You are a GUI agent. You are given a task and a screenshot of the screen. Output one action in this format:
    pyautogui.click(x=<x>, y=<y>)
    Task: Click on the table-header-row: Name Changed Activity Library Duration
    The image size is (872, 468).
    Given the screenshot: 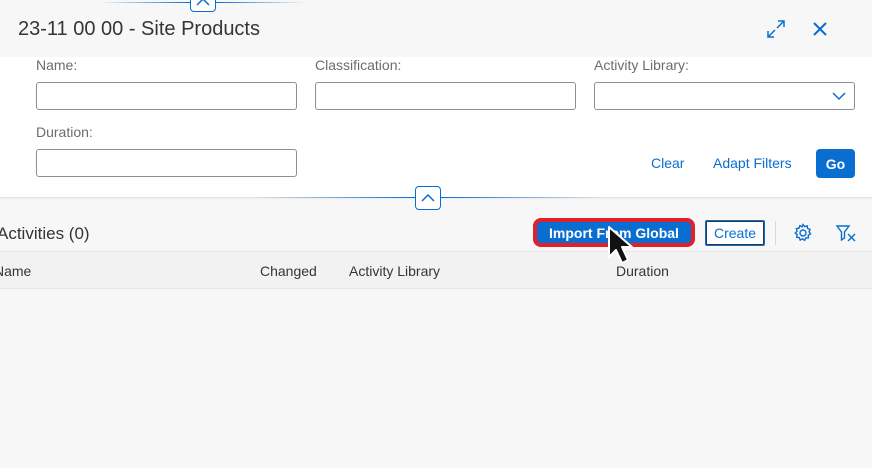 What is the action you would take?
    pyautogui.click(x=436, y=270)
    